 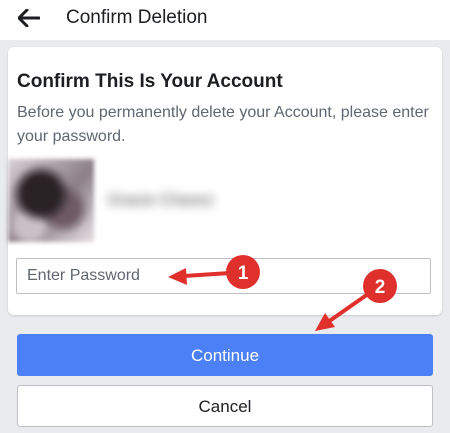 What do you see at coordinates (150, 81) in the screenshot?
I see `card-title: Confirm This Is Your Account` at bounding box center [150, 81].